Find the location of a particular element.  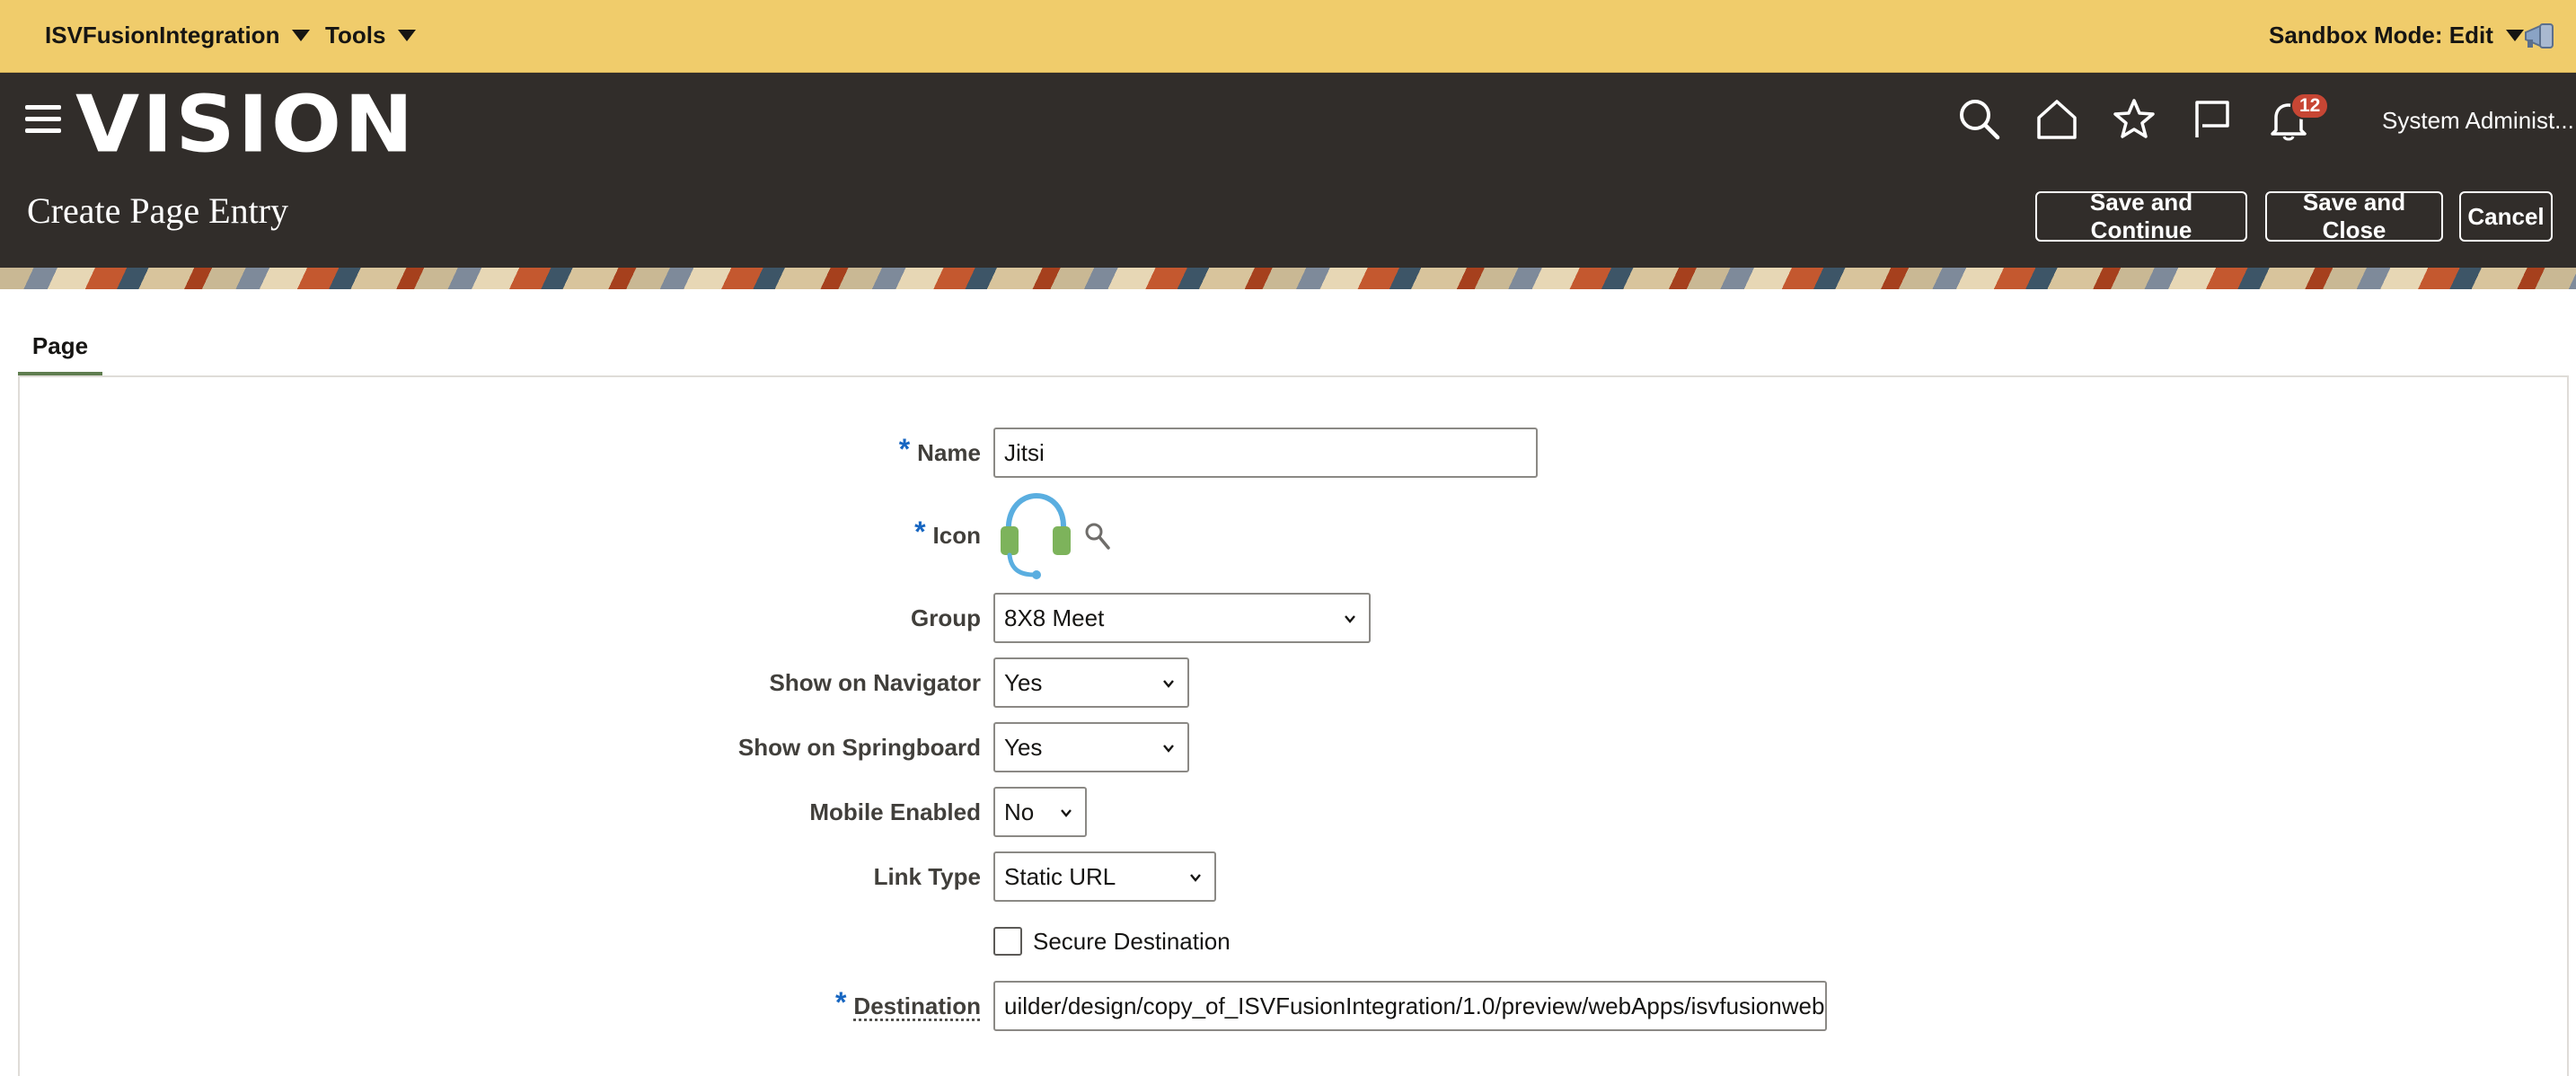

name-label-row: * Name is located at coordinates (940, 453).